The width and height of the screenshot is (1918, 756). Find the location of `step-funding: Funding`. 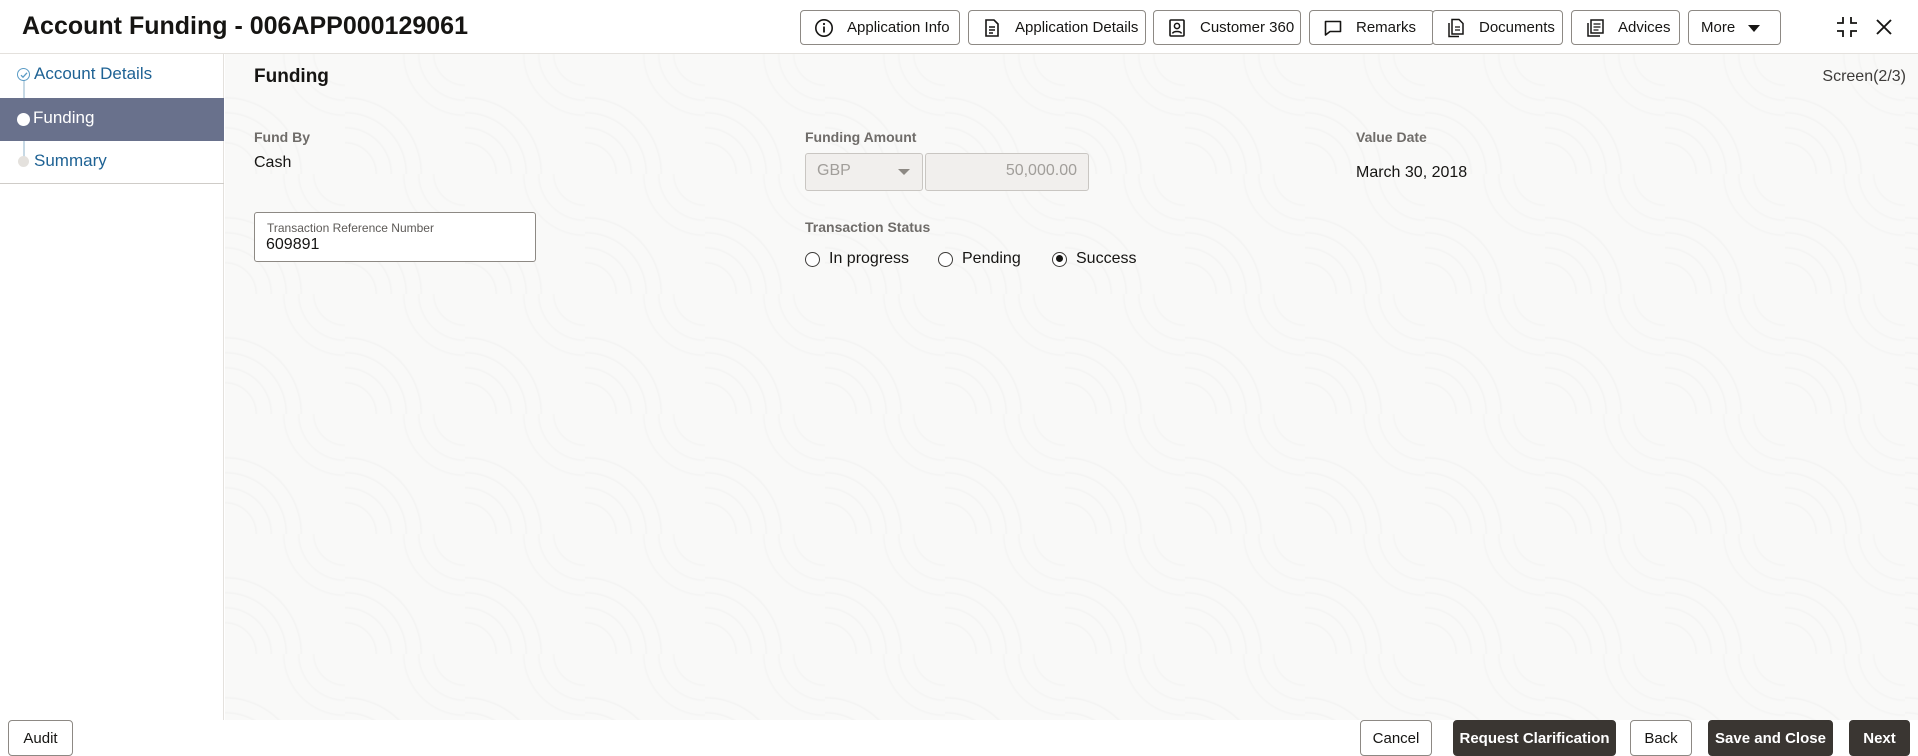

step-funding: Funding is located at coordinates (112, 119).